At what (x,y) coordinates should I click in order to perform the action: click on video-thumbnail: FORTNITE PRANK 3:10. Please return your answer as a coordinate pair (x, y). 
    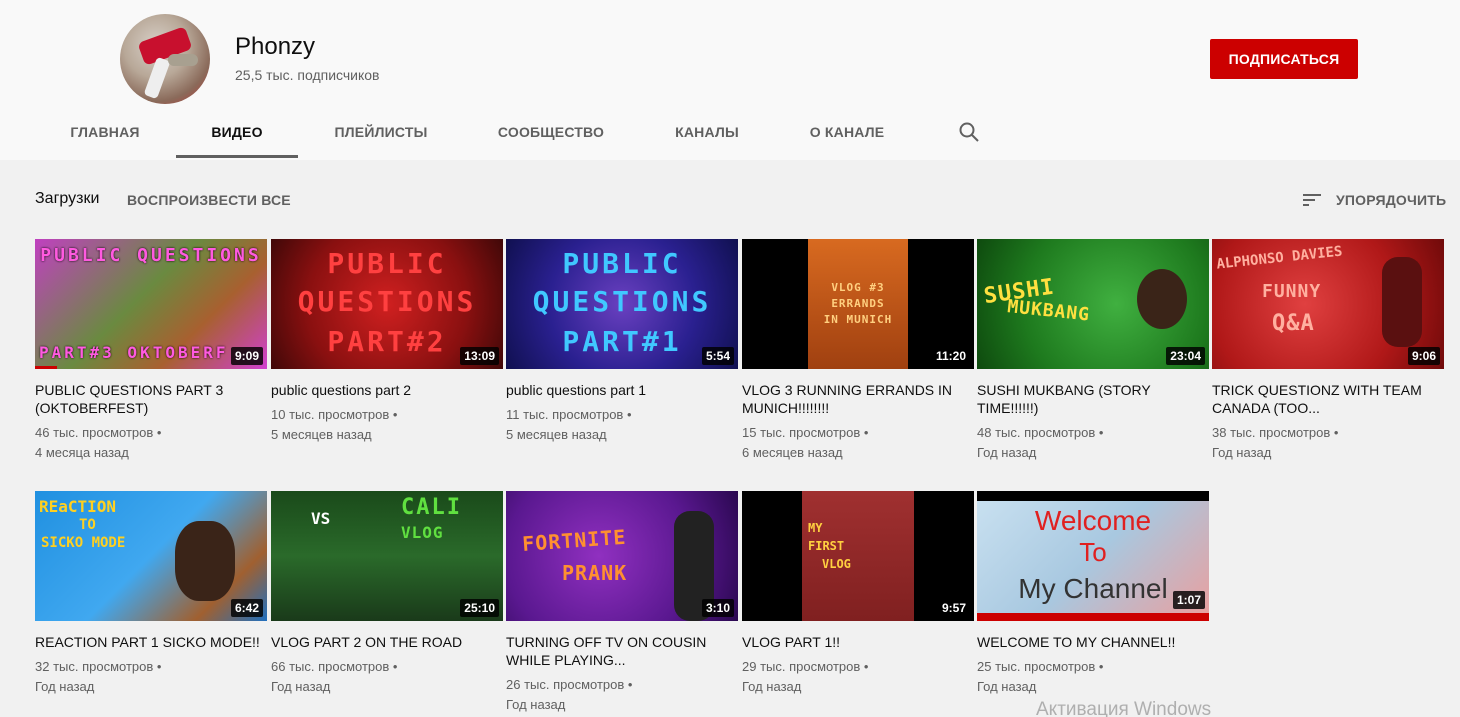
    Looking at the image, I should click on (622, 556).